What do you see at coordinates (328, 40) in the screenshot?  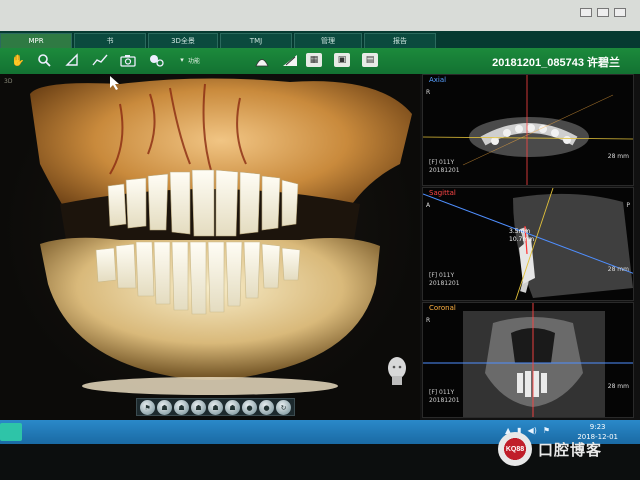 I see `tab-manage: 管理` at bounding box center [328, 40].